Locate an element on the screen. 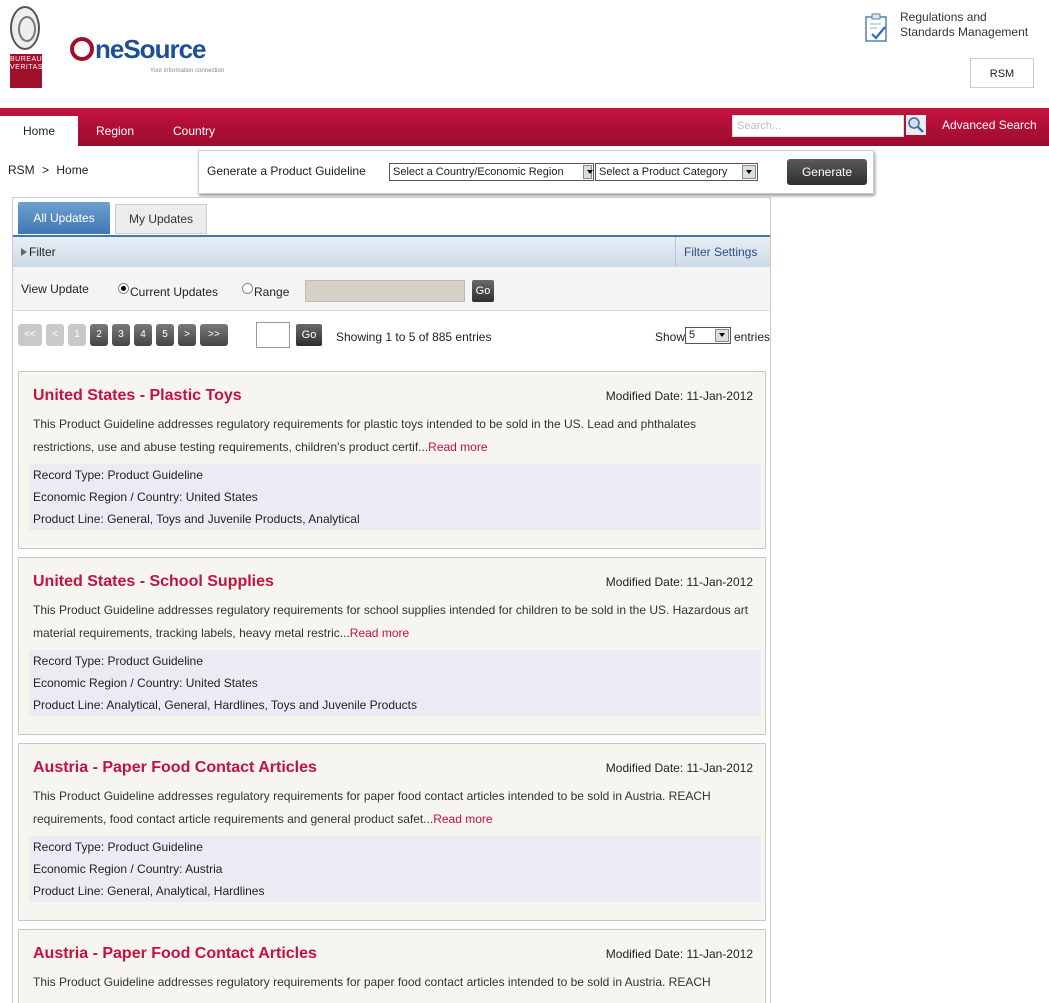  show-label: Show is located at coordinates (670, 337).